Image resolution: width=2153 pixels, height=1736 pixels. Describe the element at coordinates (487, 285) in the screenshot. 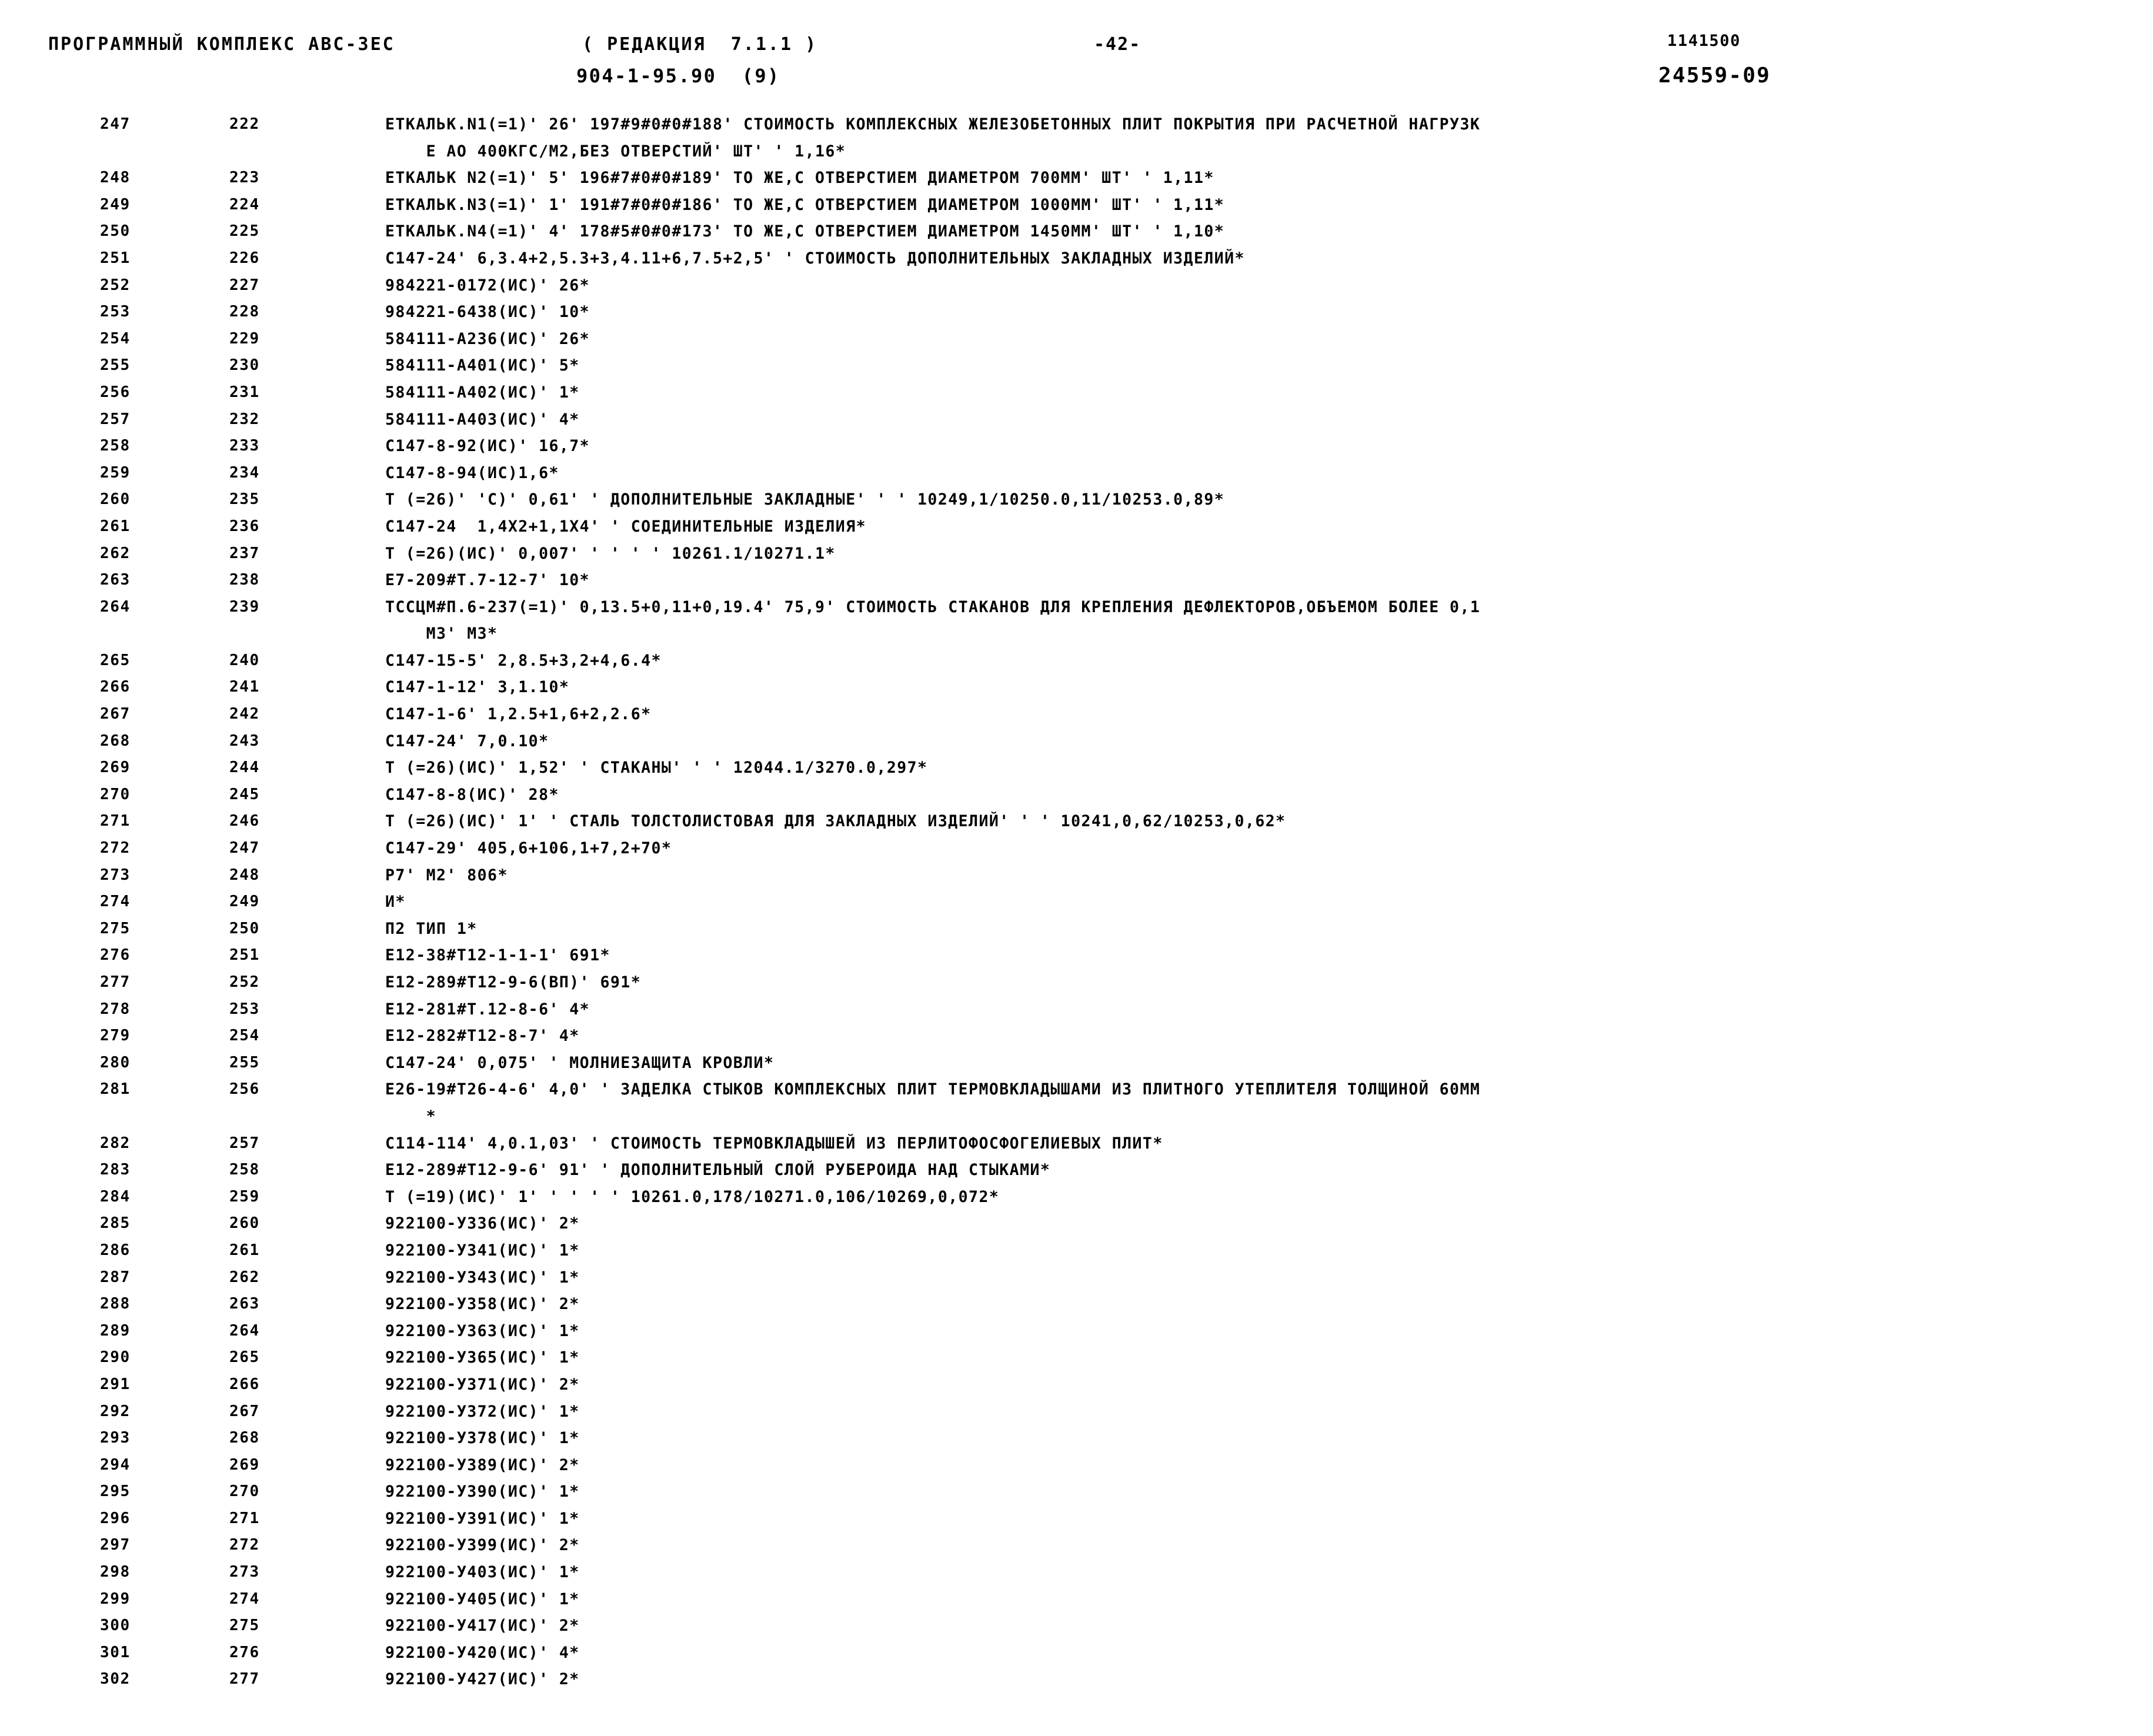

I see `row-text: 984221-0172(ИС)' 26*` at that location.